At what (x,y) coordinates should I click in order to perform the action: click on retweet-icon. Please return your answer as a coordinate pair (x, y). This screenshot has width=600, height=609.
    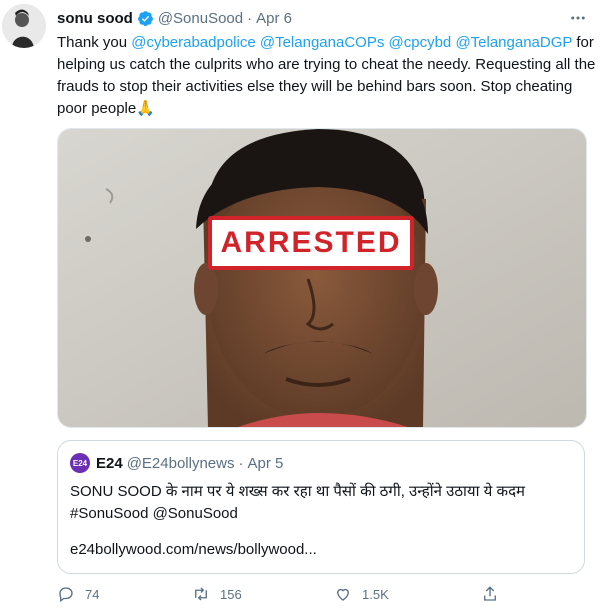
    Looking at the image, I should click on (201, 594).